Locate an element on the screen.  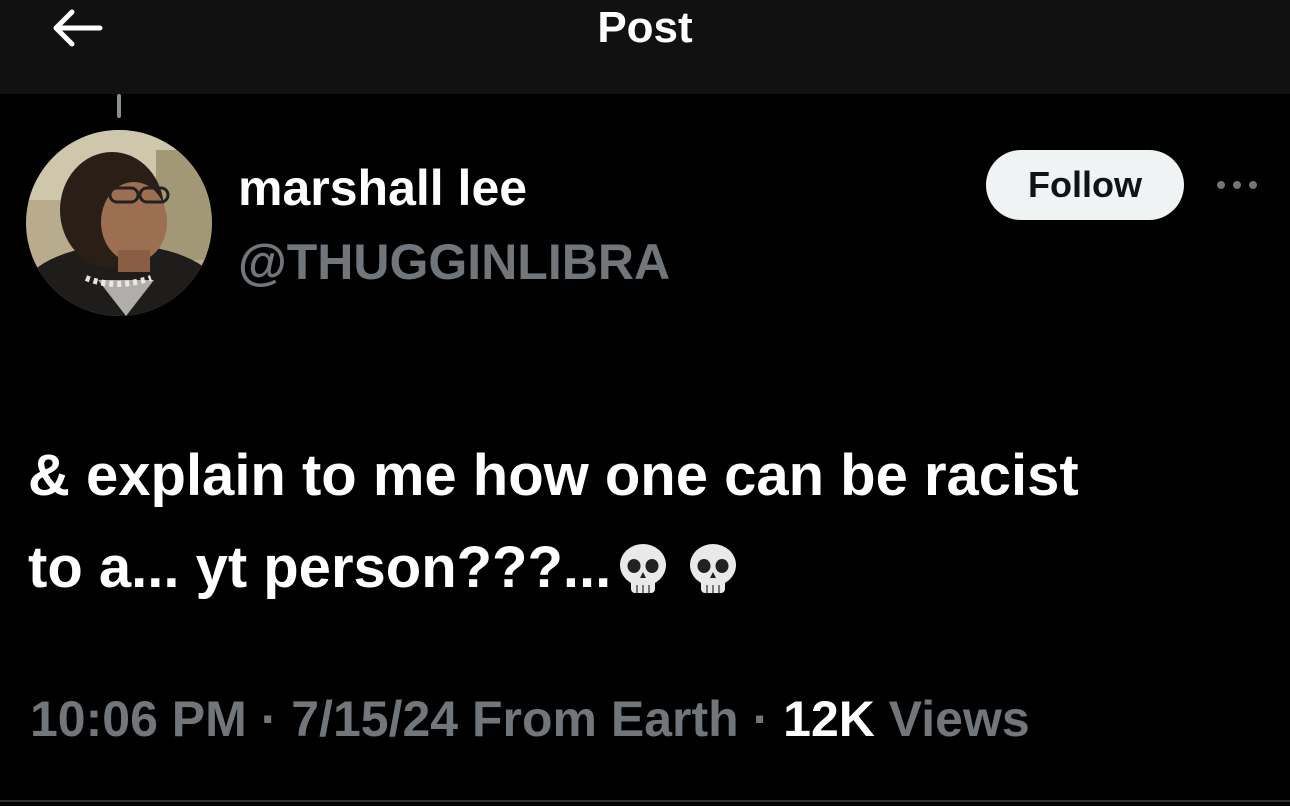
more-options-button is located at coordinates (1237, 185).